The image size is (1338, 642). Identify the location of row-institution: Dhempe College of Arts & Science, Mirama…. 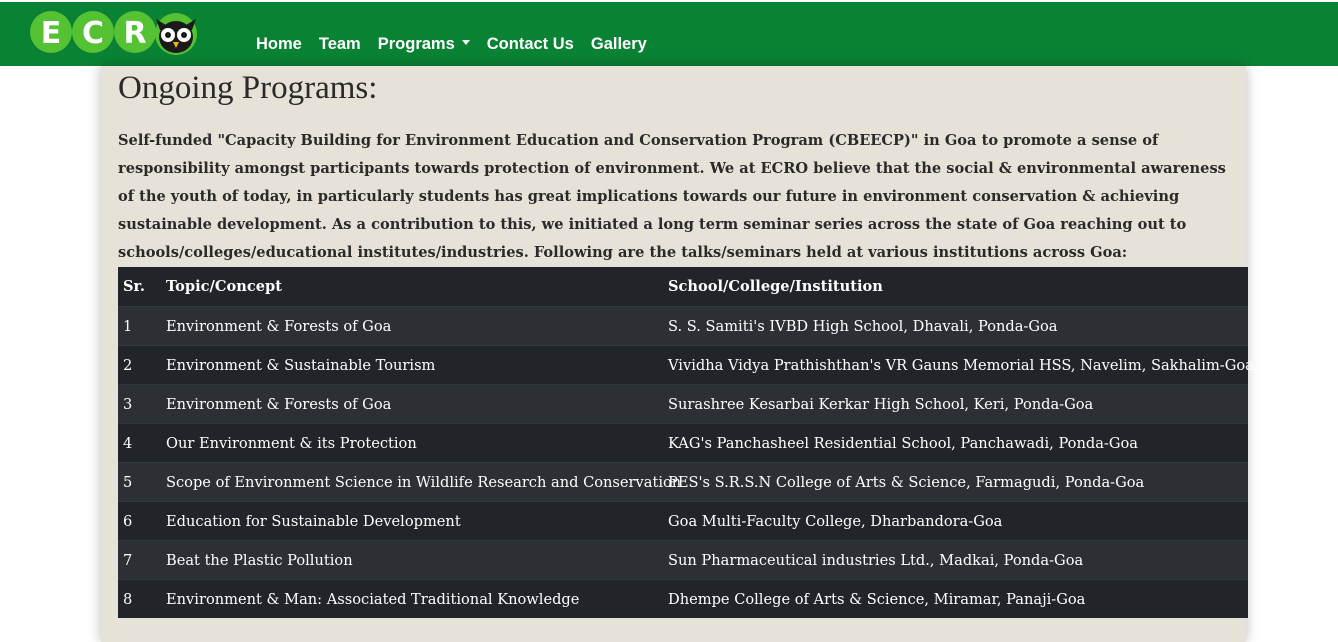
(956, 598).